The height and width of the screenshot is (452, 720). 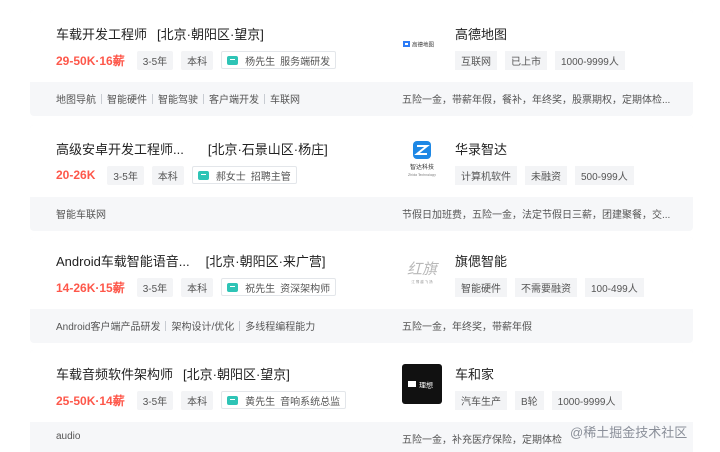 I want to click on skill-tag: 车联网, so click(x=285, y=100).